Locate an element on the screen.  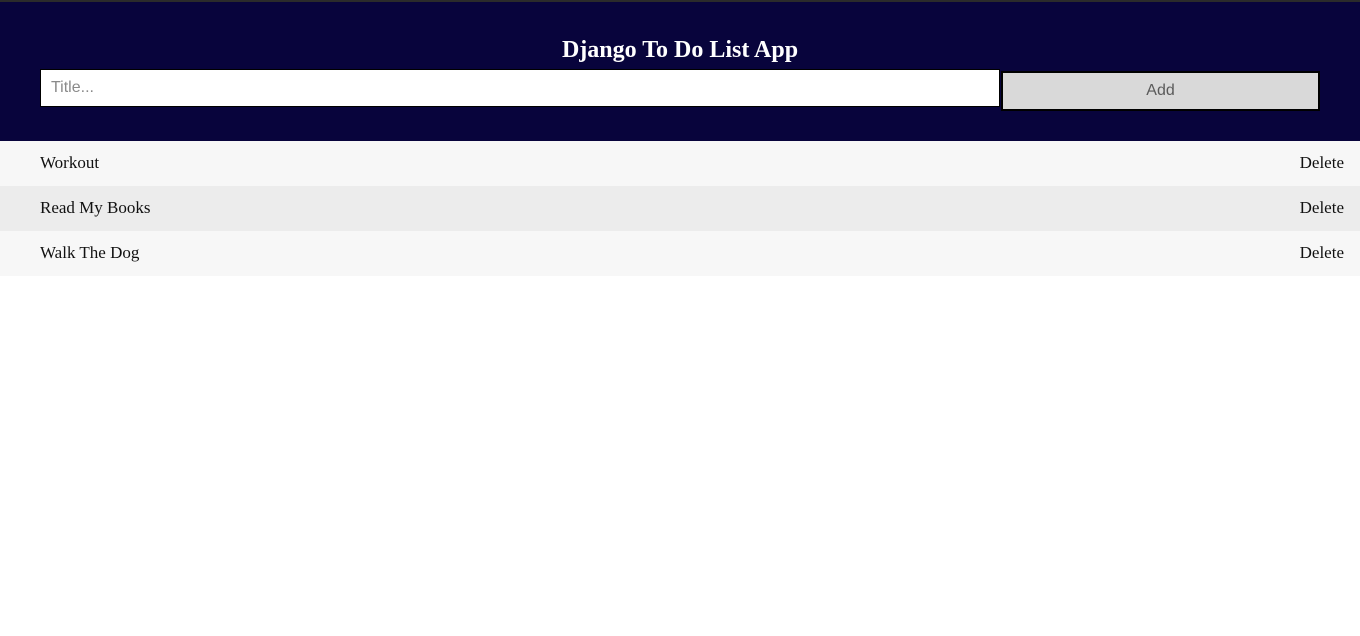
task-title: Walk The Dog is located at coordinates (90, 252).